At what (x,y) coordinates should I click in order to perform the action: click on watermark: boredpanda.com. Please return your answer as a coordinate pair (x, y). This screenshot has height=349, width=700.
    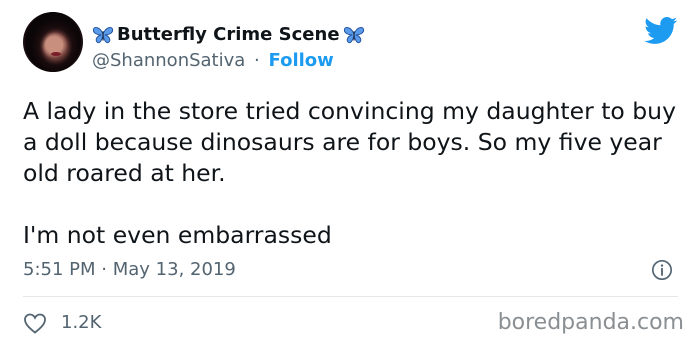
    Looking at the image, I should click on (590, 322).